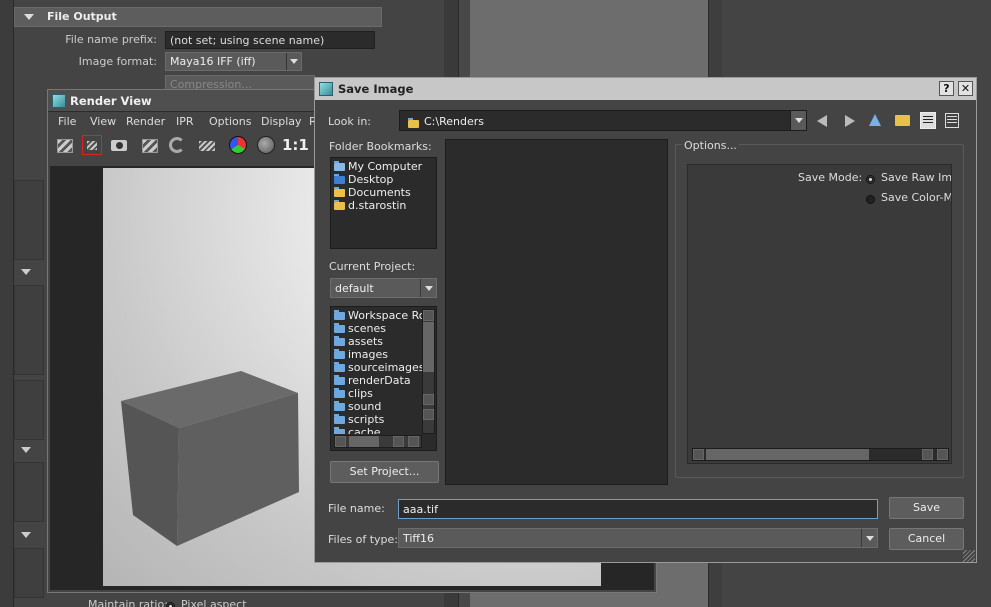  Describe the element at coordinates (295, 146) in the screenshot. I see `ratio-1to1-button: 1:1` at that location.